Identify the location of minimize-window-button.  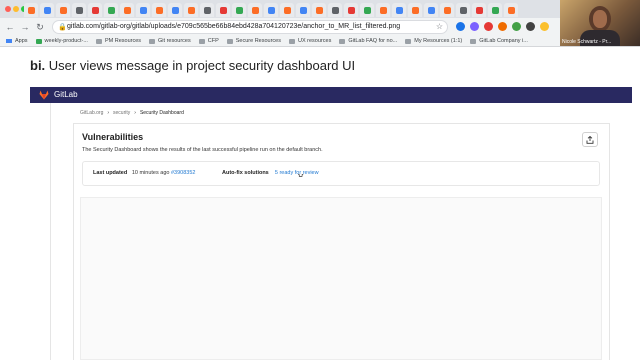
(16, 9).